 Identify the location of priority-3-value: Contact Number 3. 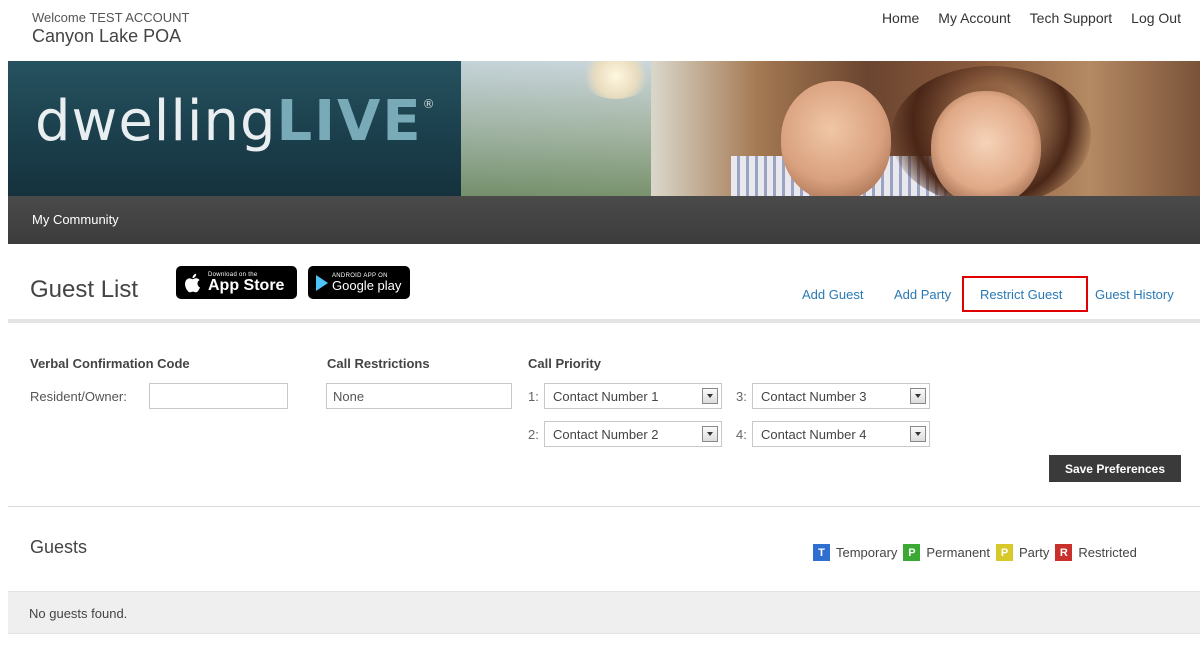
(814, 396).